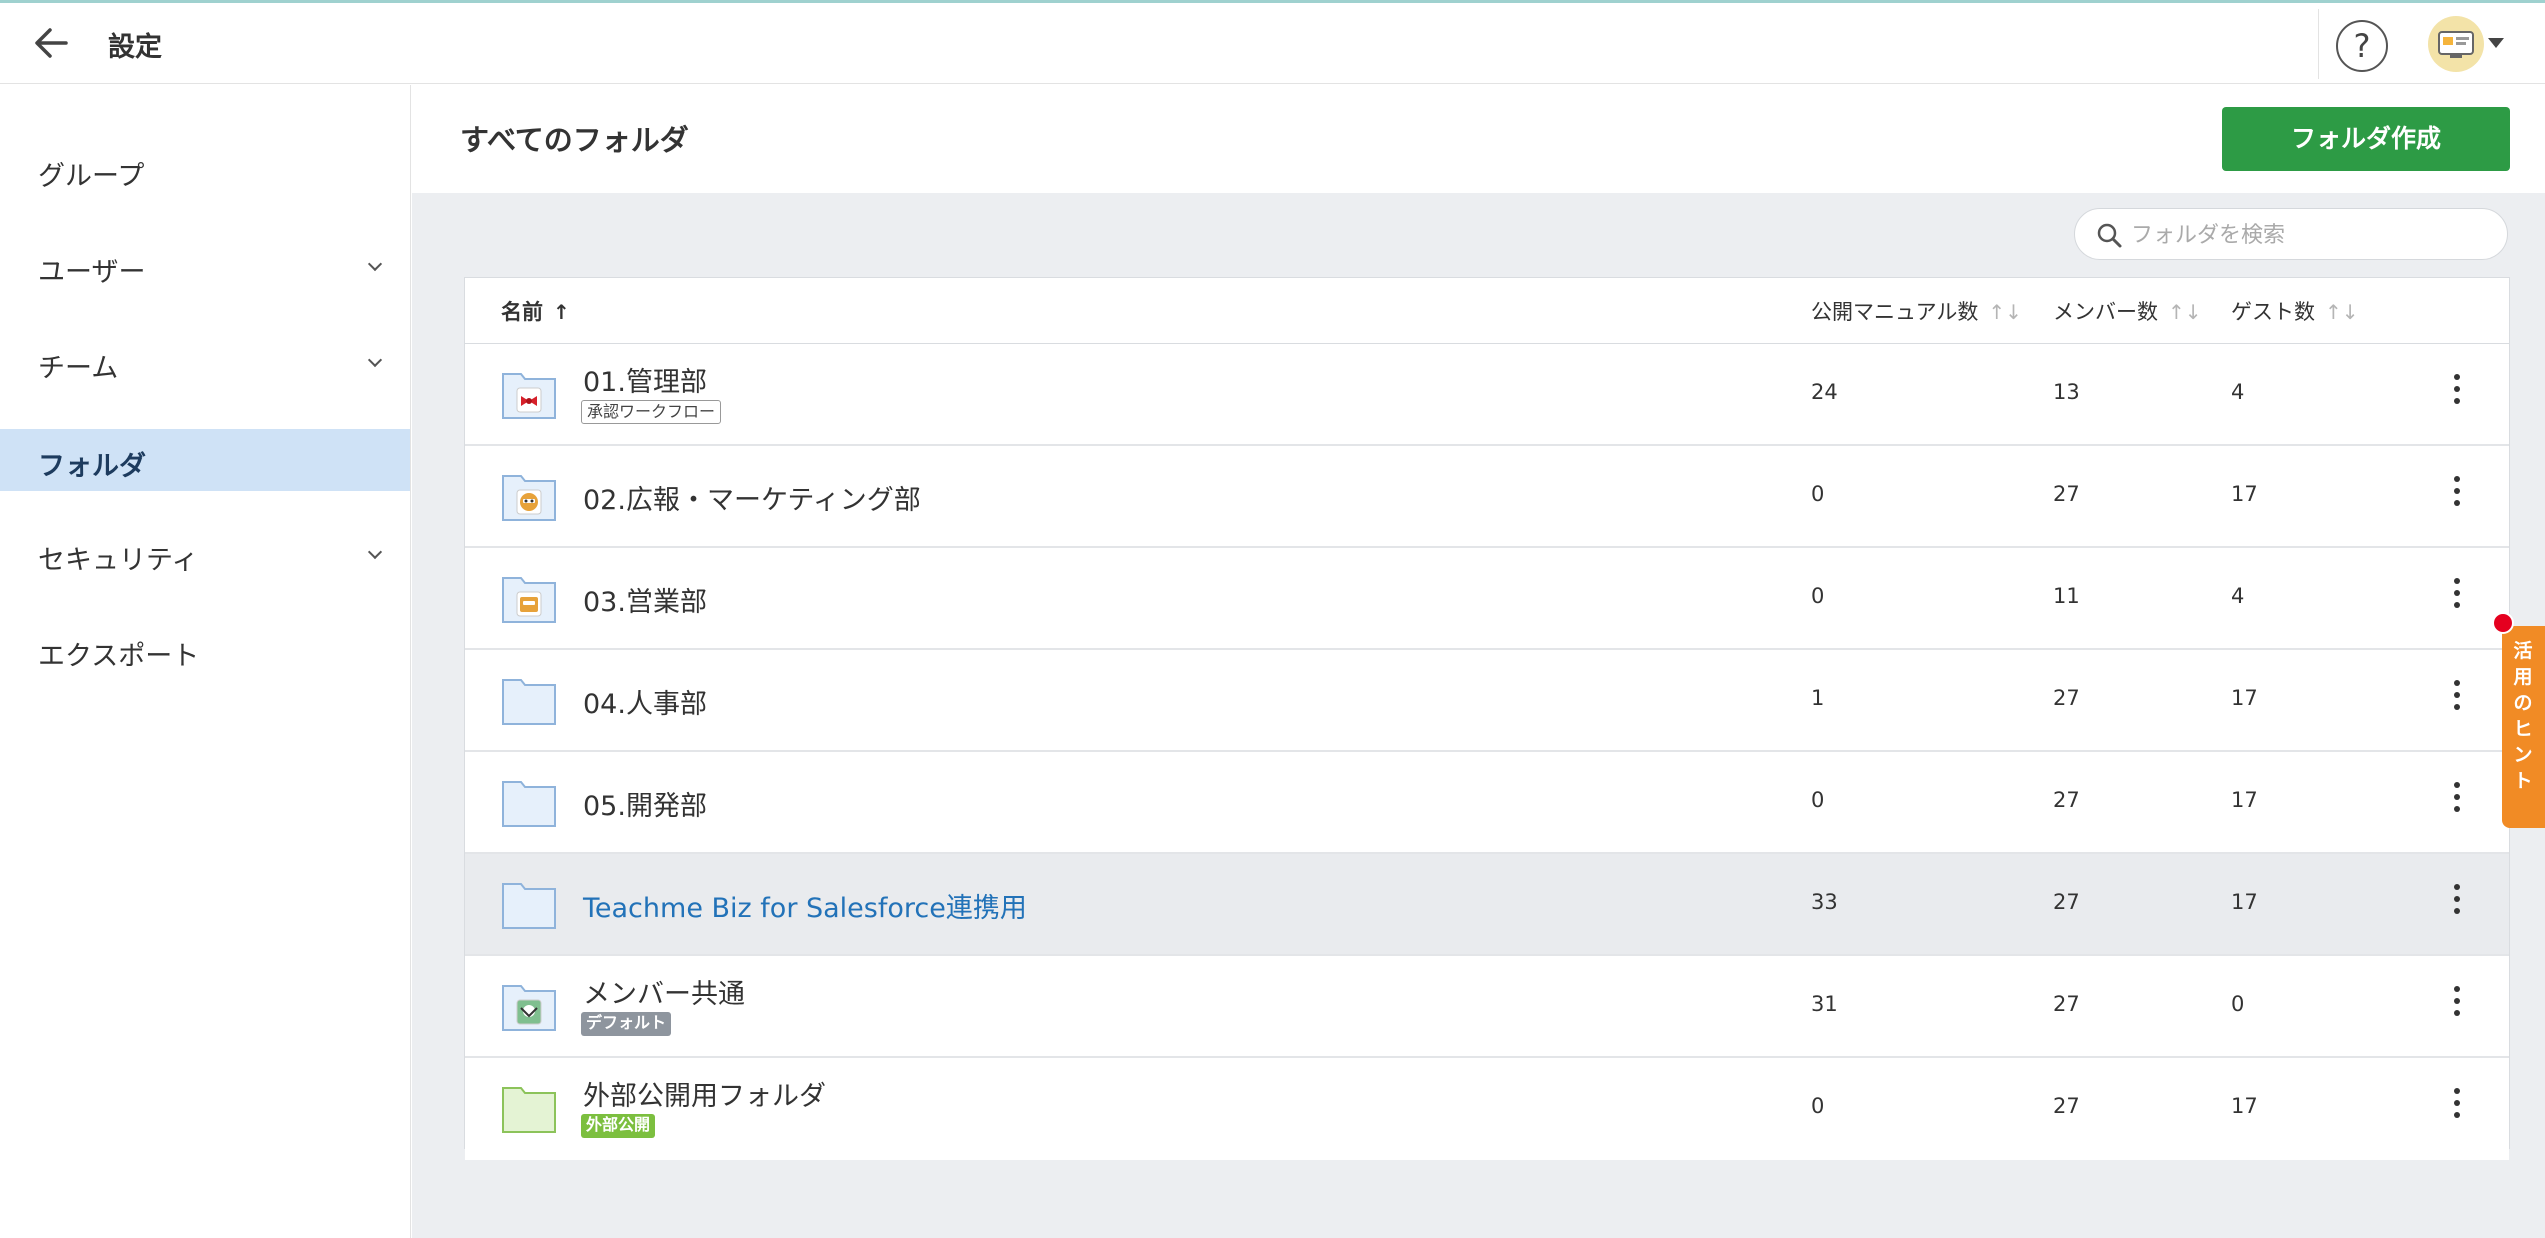 This screenshot has width=2545, height=1238. Describe the element at coordinates (205, 266) in the screenshot. I see `sidebar-item-users: ユーザー` at that location.